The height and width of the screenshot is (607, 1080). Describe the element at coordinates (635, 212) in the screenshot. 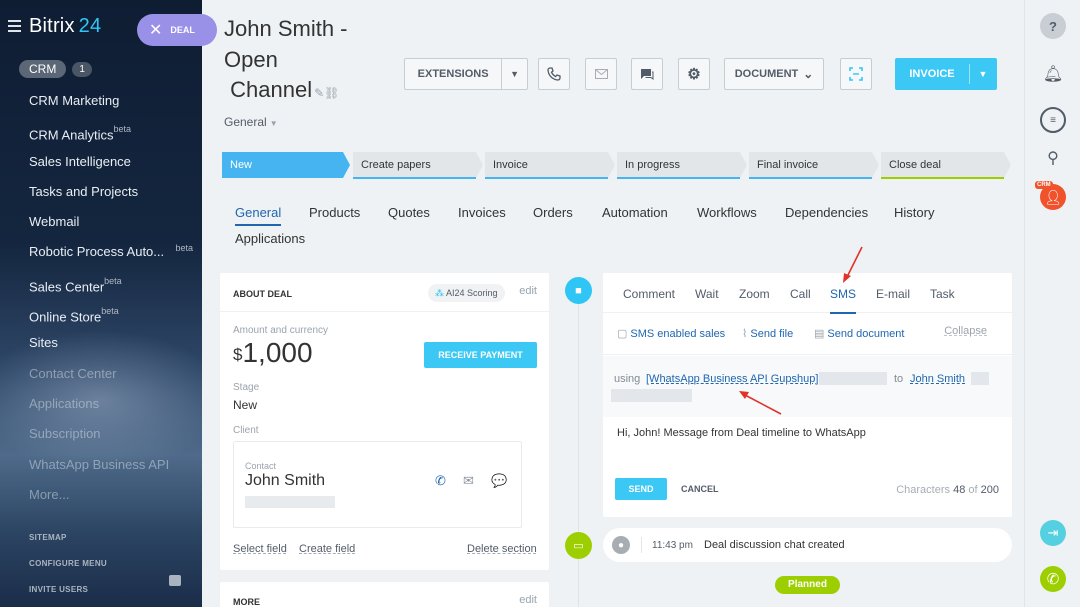

I see `tab-automation: Automation` at that location.